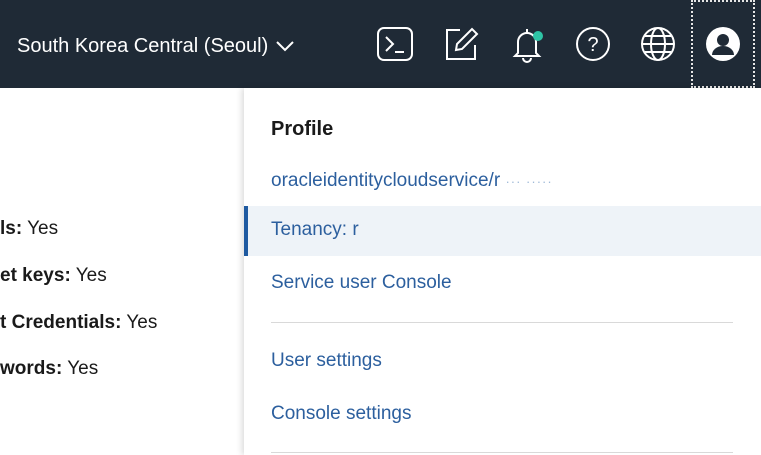 The width and height of the screenshot is (761, 455). What do you see at coordinates (35, 275) in the screenshot?
I see `bg-row-label: et keys:` at bounding box center [35, 275].